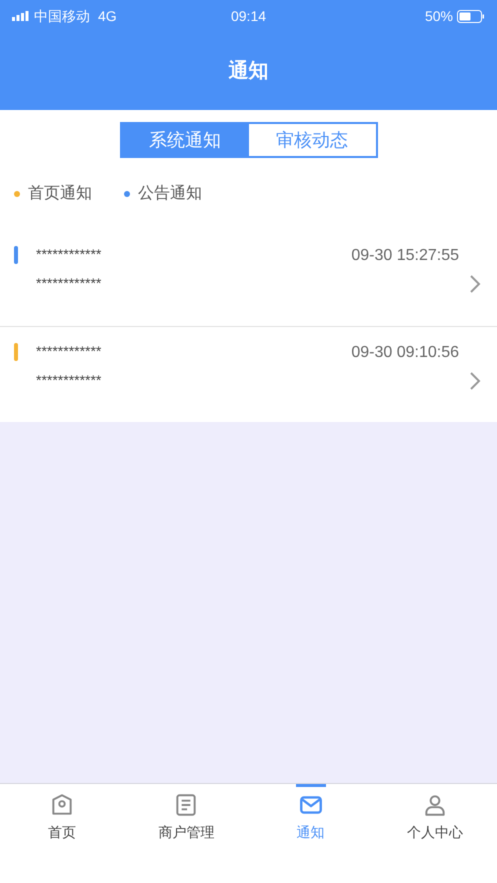  Describe the element at coordinates (248, 374) in the screenshot. I see `notification-row: ************ ************ 09-30 09:10:56` at that location.